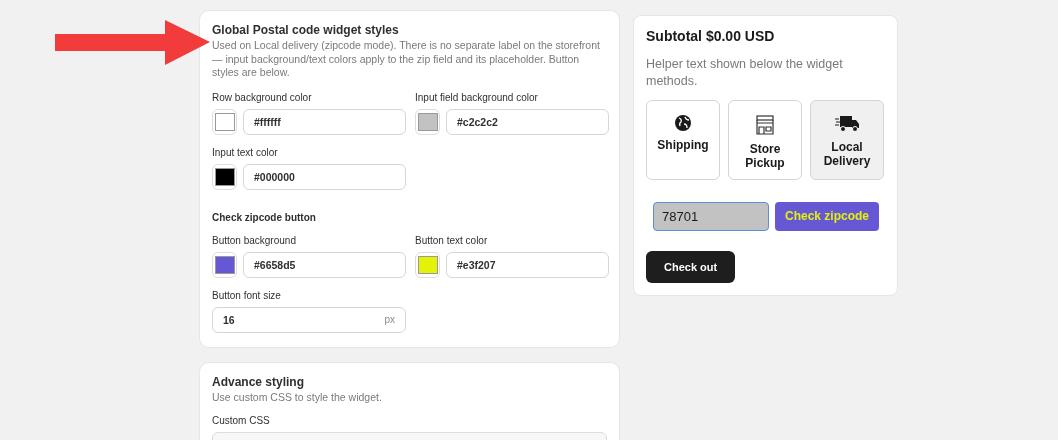  What do you see at coordinates (527, 121) in the screenshot?
I see `color-input: #c2c2c2` at bounding box center [527, 121].